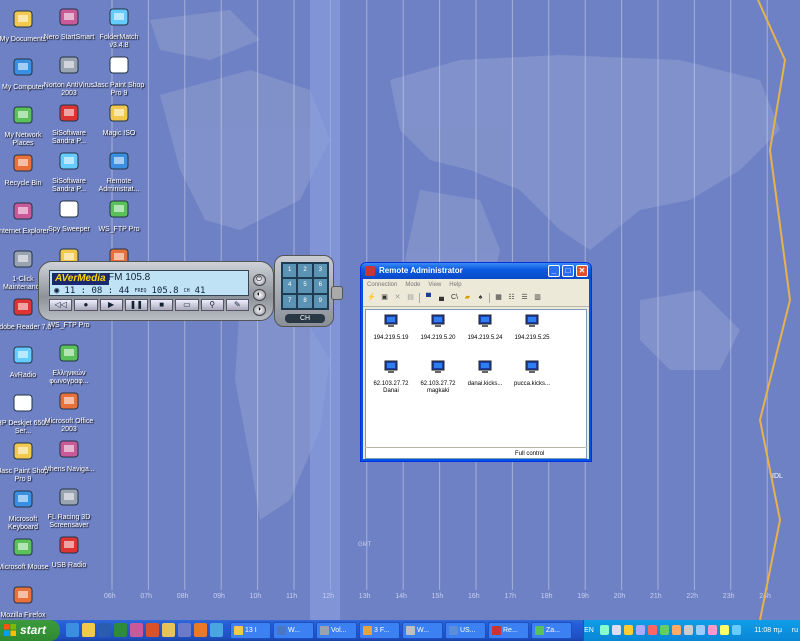  I want to click on power-knob: ⏻, so click(259, 280).